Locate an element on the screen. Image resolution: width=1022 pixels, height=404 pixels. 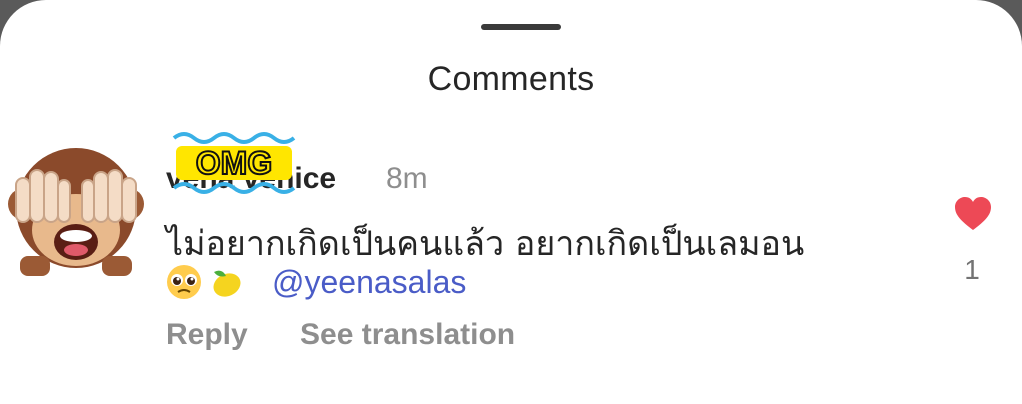
comment-actions: Reply See translation is located at coordinates (340, 335).